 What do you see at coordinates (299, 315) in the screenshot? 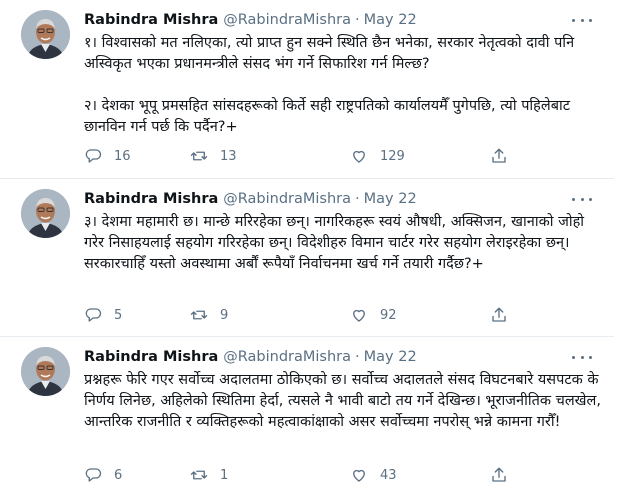
I see `tweet-actions: 5 9 92` at bounding box center [299, 315].